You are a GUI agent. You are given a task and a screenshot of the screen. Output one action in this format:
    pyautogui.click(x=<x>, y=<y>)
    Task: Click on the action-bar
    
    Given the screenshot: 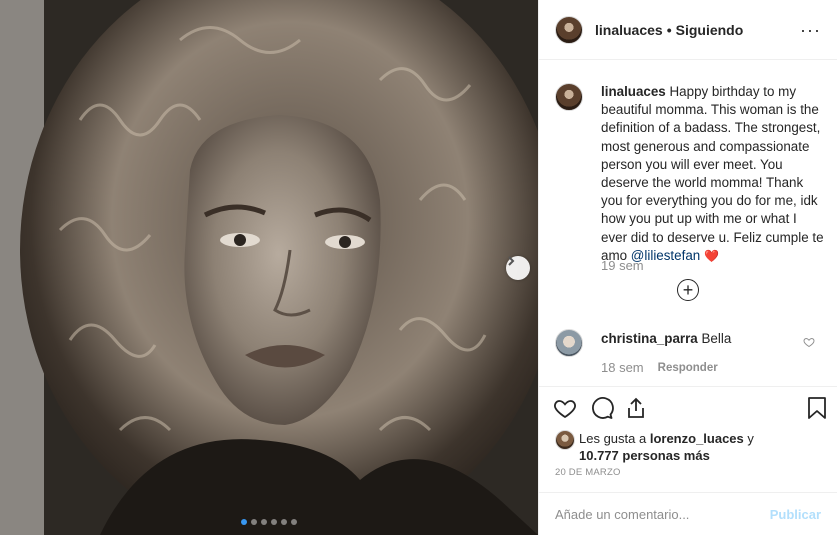 What is the action you would take?
    pyautogui.click(x=688, y=411)
    